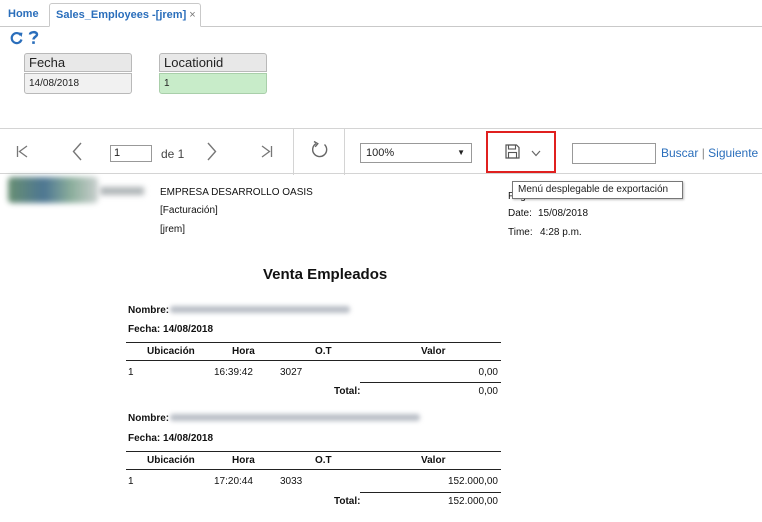  What do you see at coordinates (291, 481) in the screenshot?
I see `cell-ot: 3033` at bounding box center [291, 481].